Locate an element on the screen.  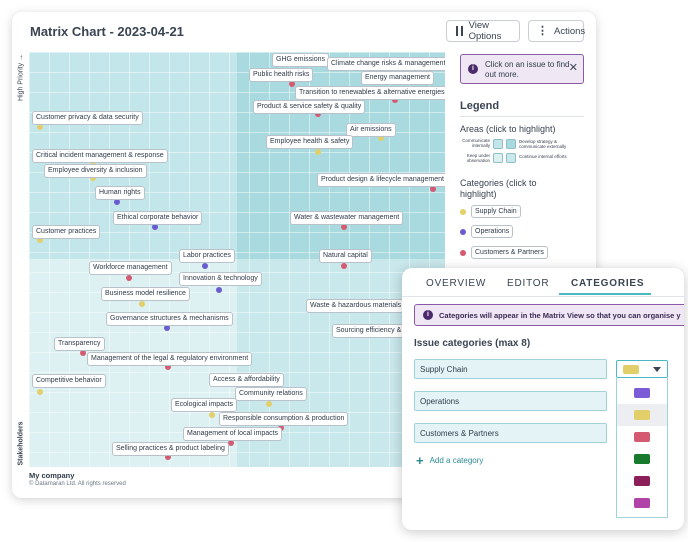
legend-category-operations: Operations is located at coordinates (487, 231).